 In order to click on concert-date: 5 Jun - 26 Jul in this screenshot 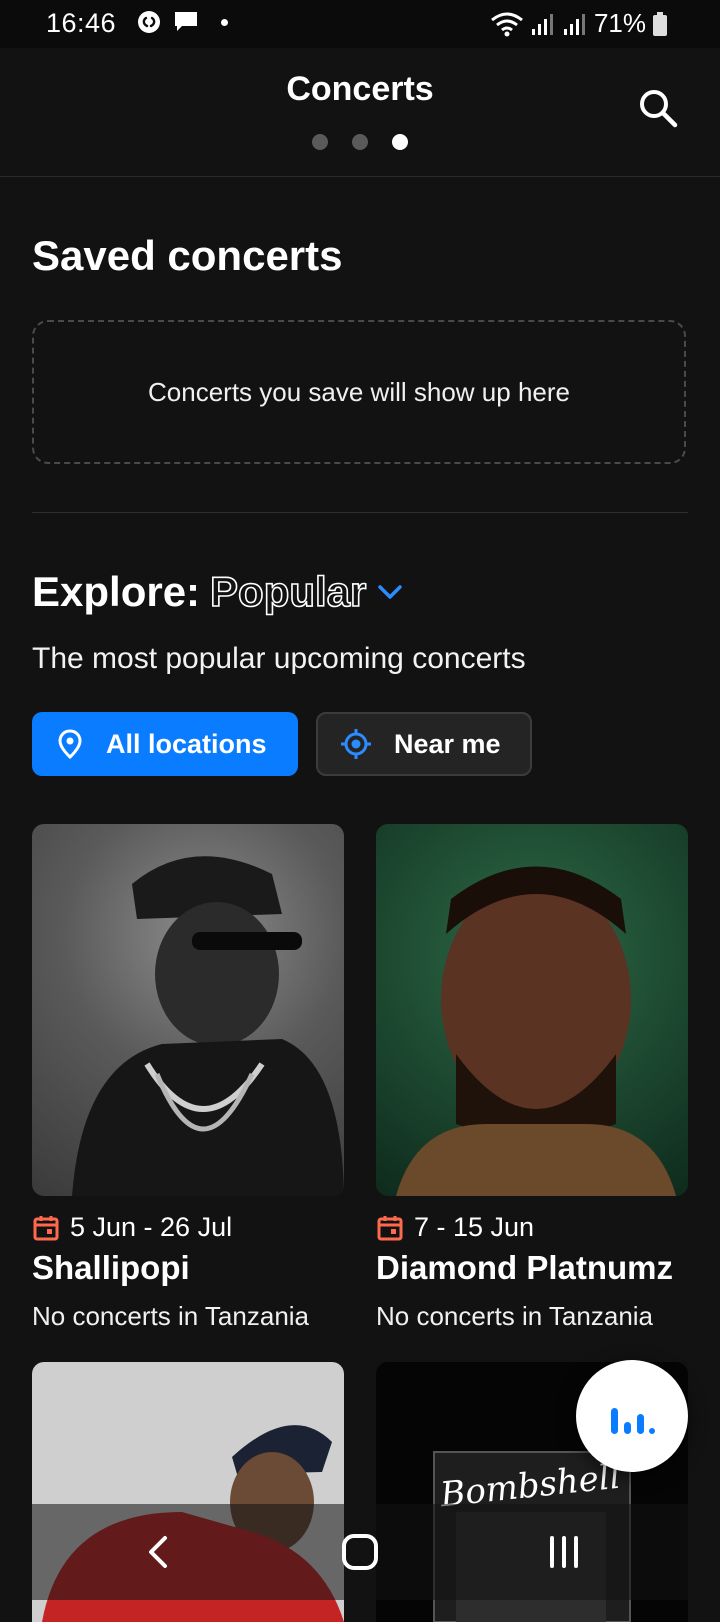, I will do `click(188, 1227)`.